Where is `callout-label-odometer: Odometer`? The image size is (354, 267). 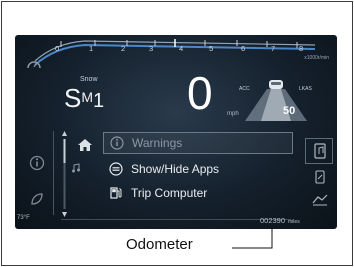 callout-label-odometer: Odometer is located at coordinates (159, 244).